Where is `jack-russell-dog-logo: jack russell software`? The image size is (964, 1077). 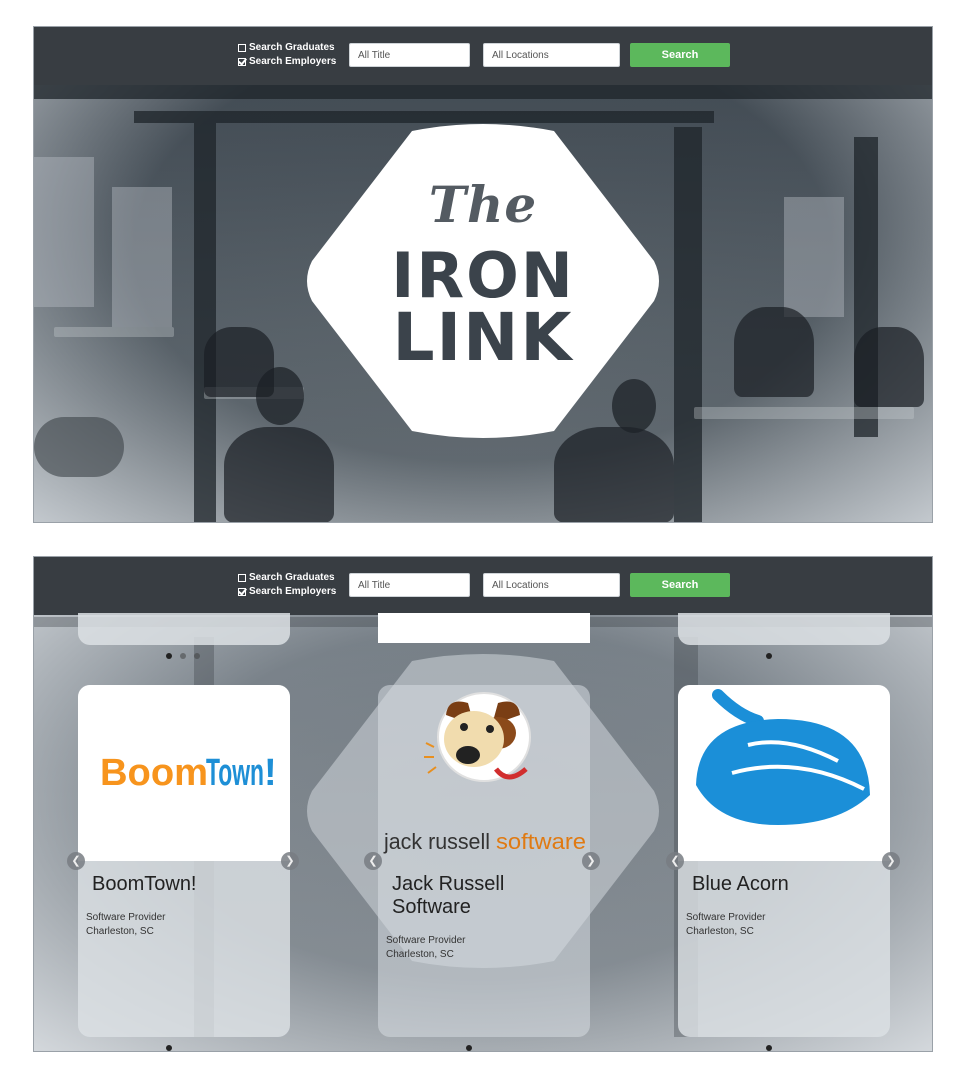
jack-russell-dog-logo: jack russell software is located at coordinates (484, 773).